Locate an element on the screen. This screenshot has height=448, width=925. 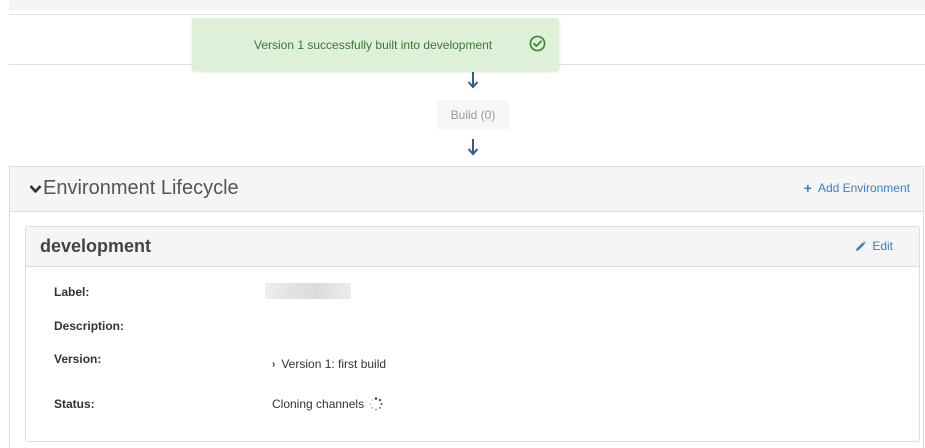
edit-button: Edit is located at coordinates (874, 246).